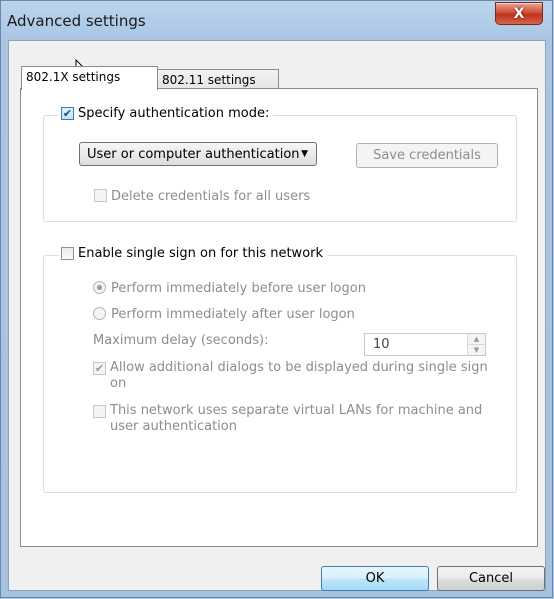 The height and width of the screenshot is (599, 554). What do you see at coordinates (99, 313) in the screenshot?
I see `radio-after-logon` at bounding box center [99, 313].